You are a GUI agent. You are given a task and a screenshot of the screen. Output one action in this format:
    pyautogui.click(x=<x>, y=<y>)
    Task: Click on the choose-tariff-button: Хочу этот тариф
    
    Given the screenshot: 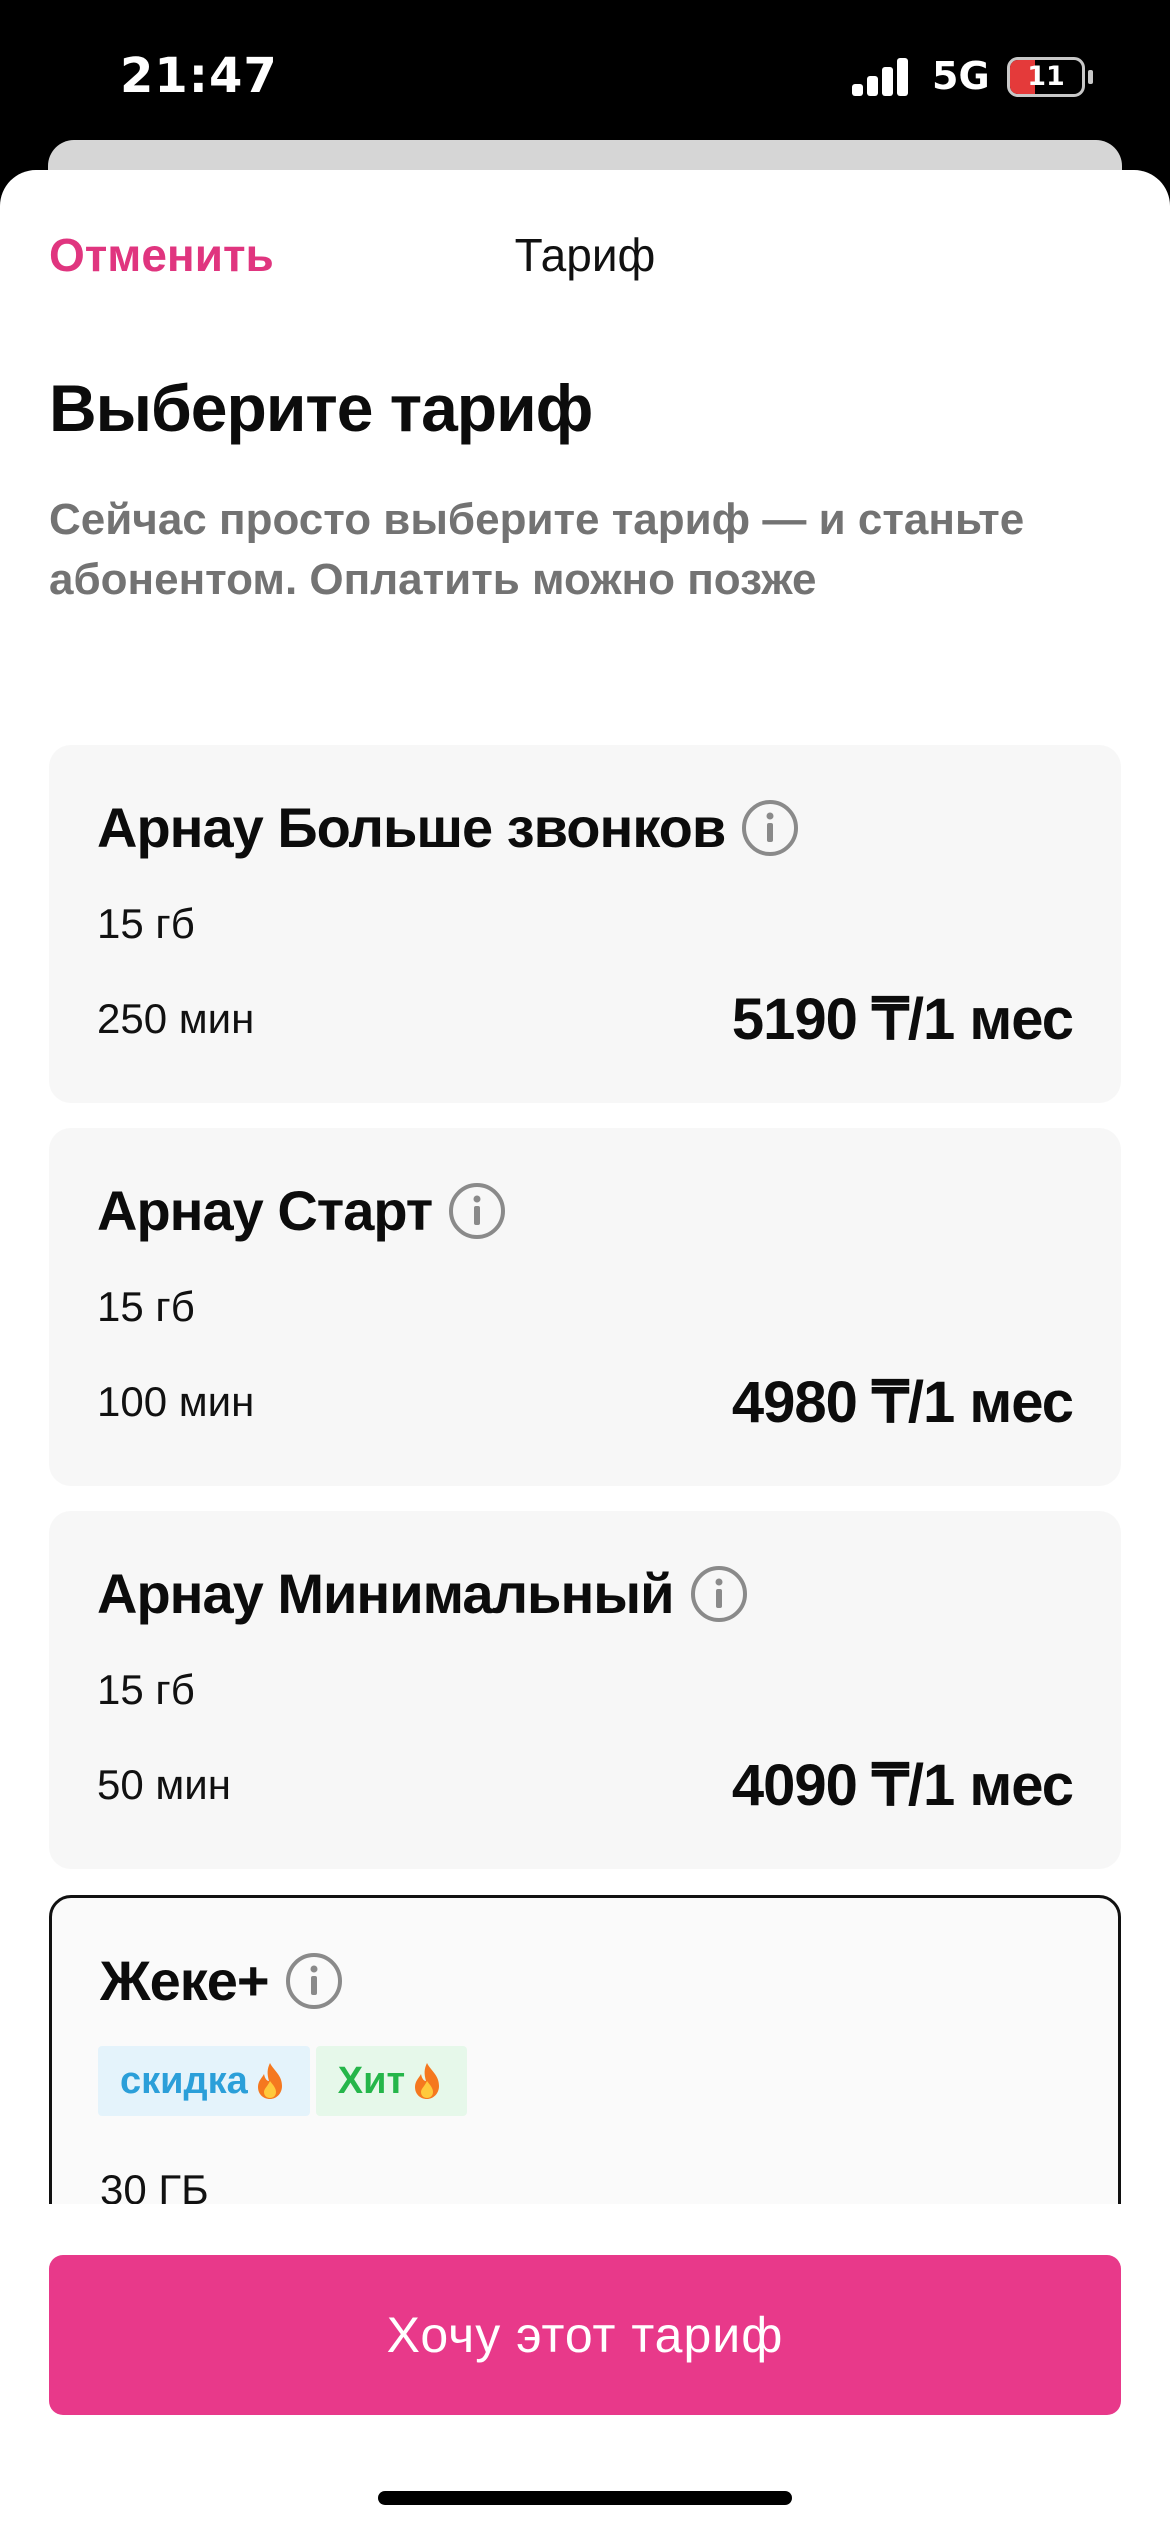 What is the action you would take?
    pyautogui.click(x=585, y=2335)
    